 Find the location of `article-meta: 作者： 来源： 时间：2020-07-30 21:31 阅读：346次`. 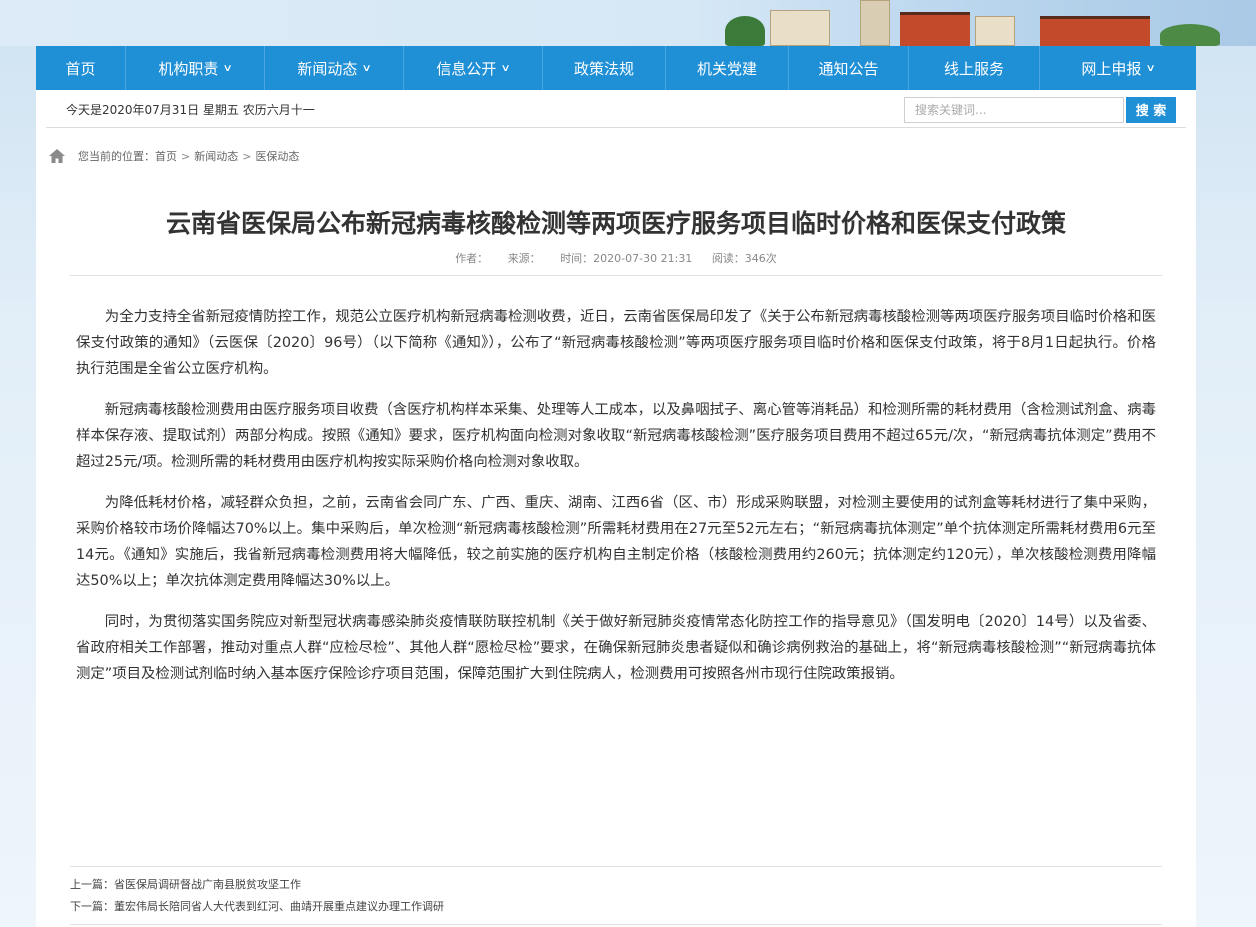

article-meta: 作者： 来源： 时间：2020-07-30 21:31 阅读：346次 is located at coordinates (616, 258).